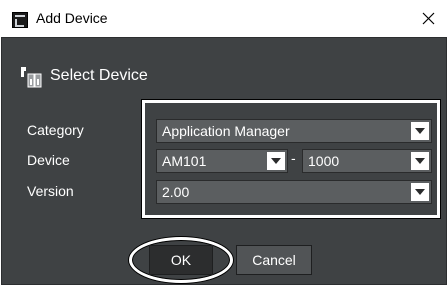 The image size is (448, 286). I want to click on device-label: Device, so click(48, 160).